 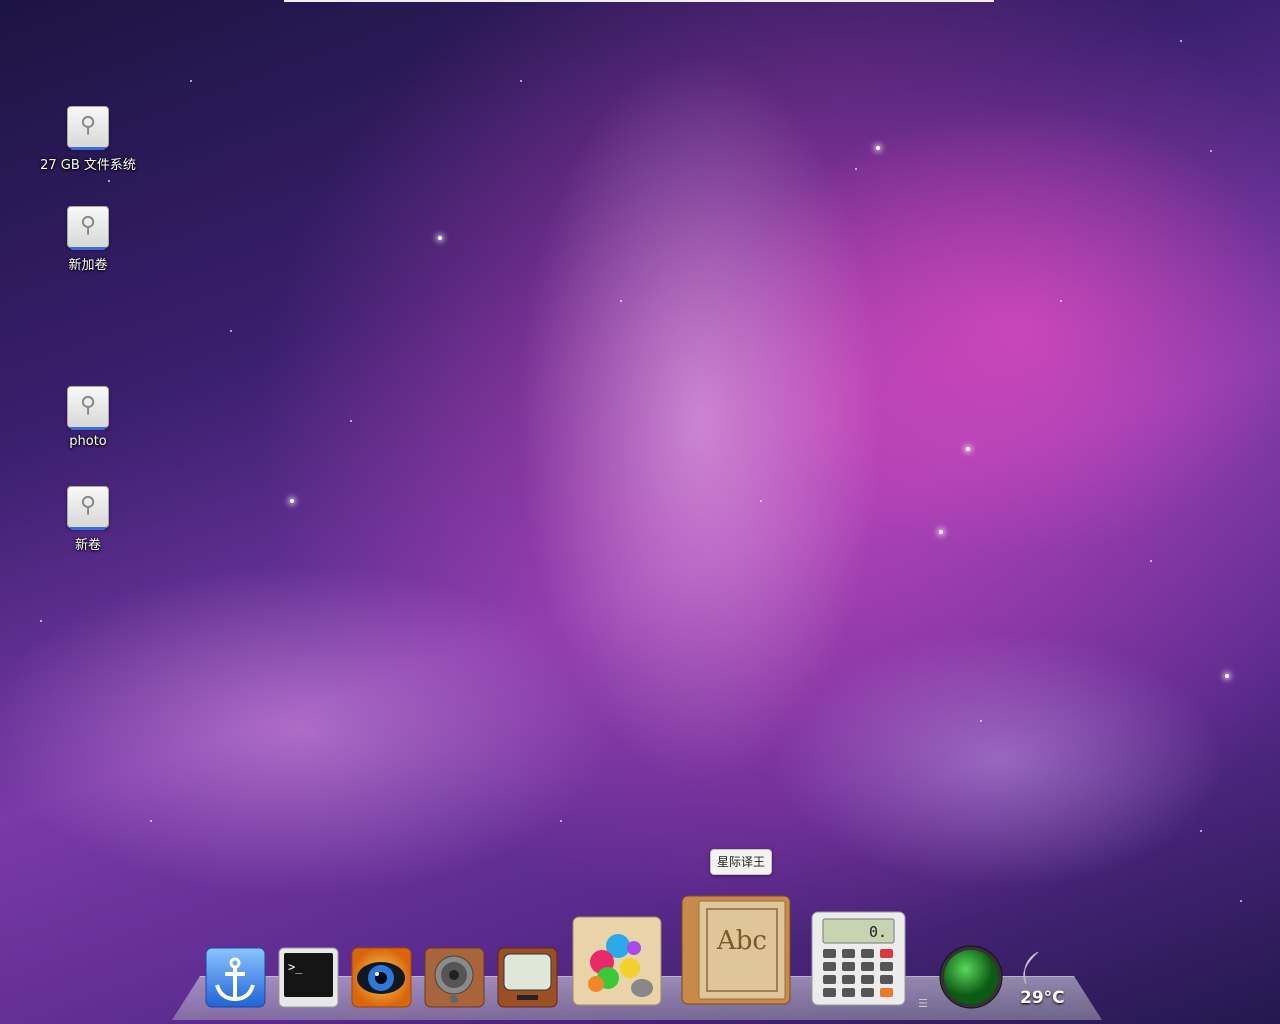 I want to click on paint-palette-icon, so click(x=617, y=961).